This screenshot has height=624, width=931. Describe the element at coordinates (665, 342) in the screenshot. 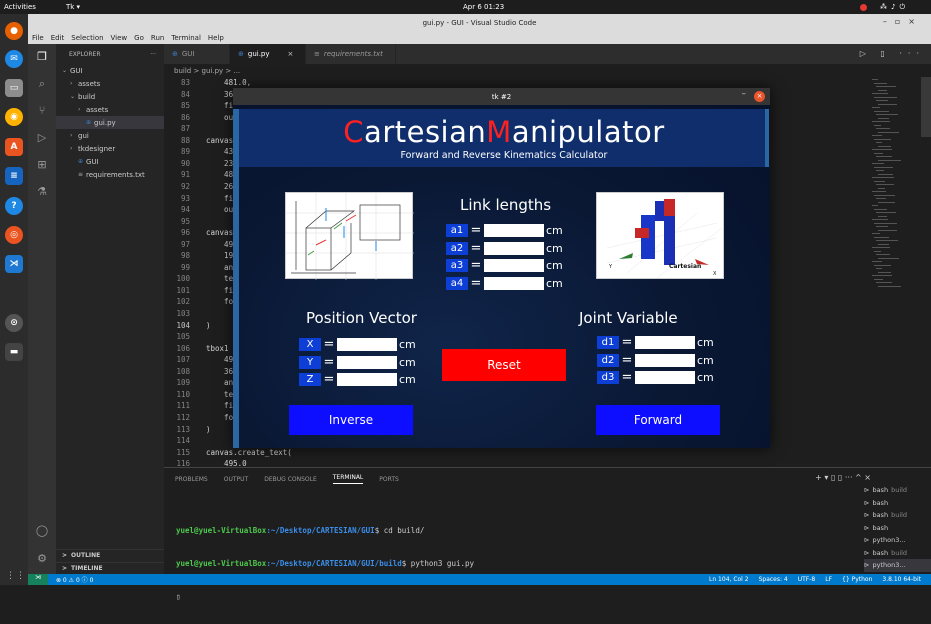

I see `joints-input-d1` at that location.